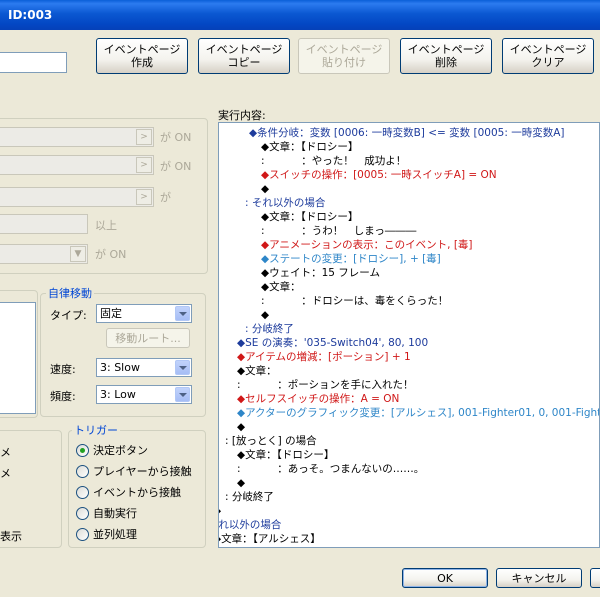 This screenshot has height=597, width=600. Describe the element at coordinates (18, 358) in the screenshot. I see `graphic-preview` at that location.